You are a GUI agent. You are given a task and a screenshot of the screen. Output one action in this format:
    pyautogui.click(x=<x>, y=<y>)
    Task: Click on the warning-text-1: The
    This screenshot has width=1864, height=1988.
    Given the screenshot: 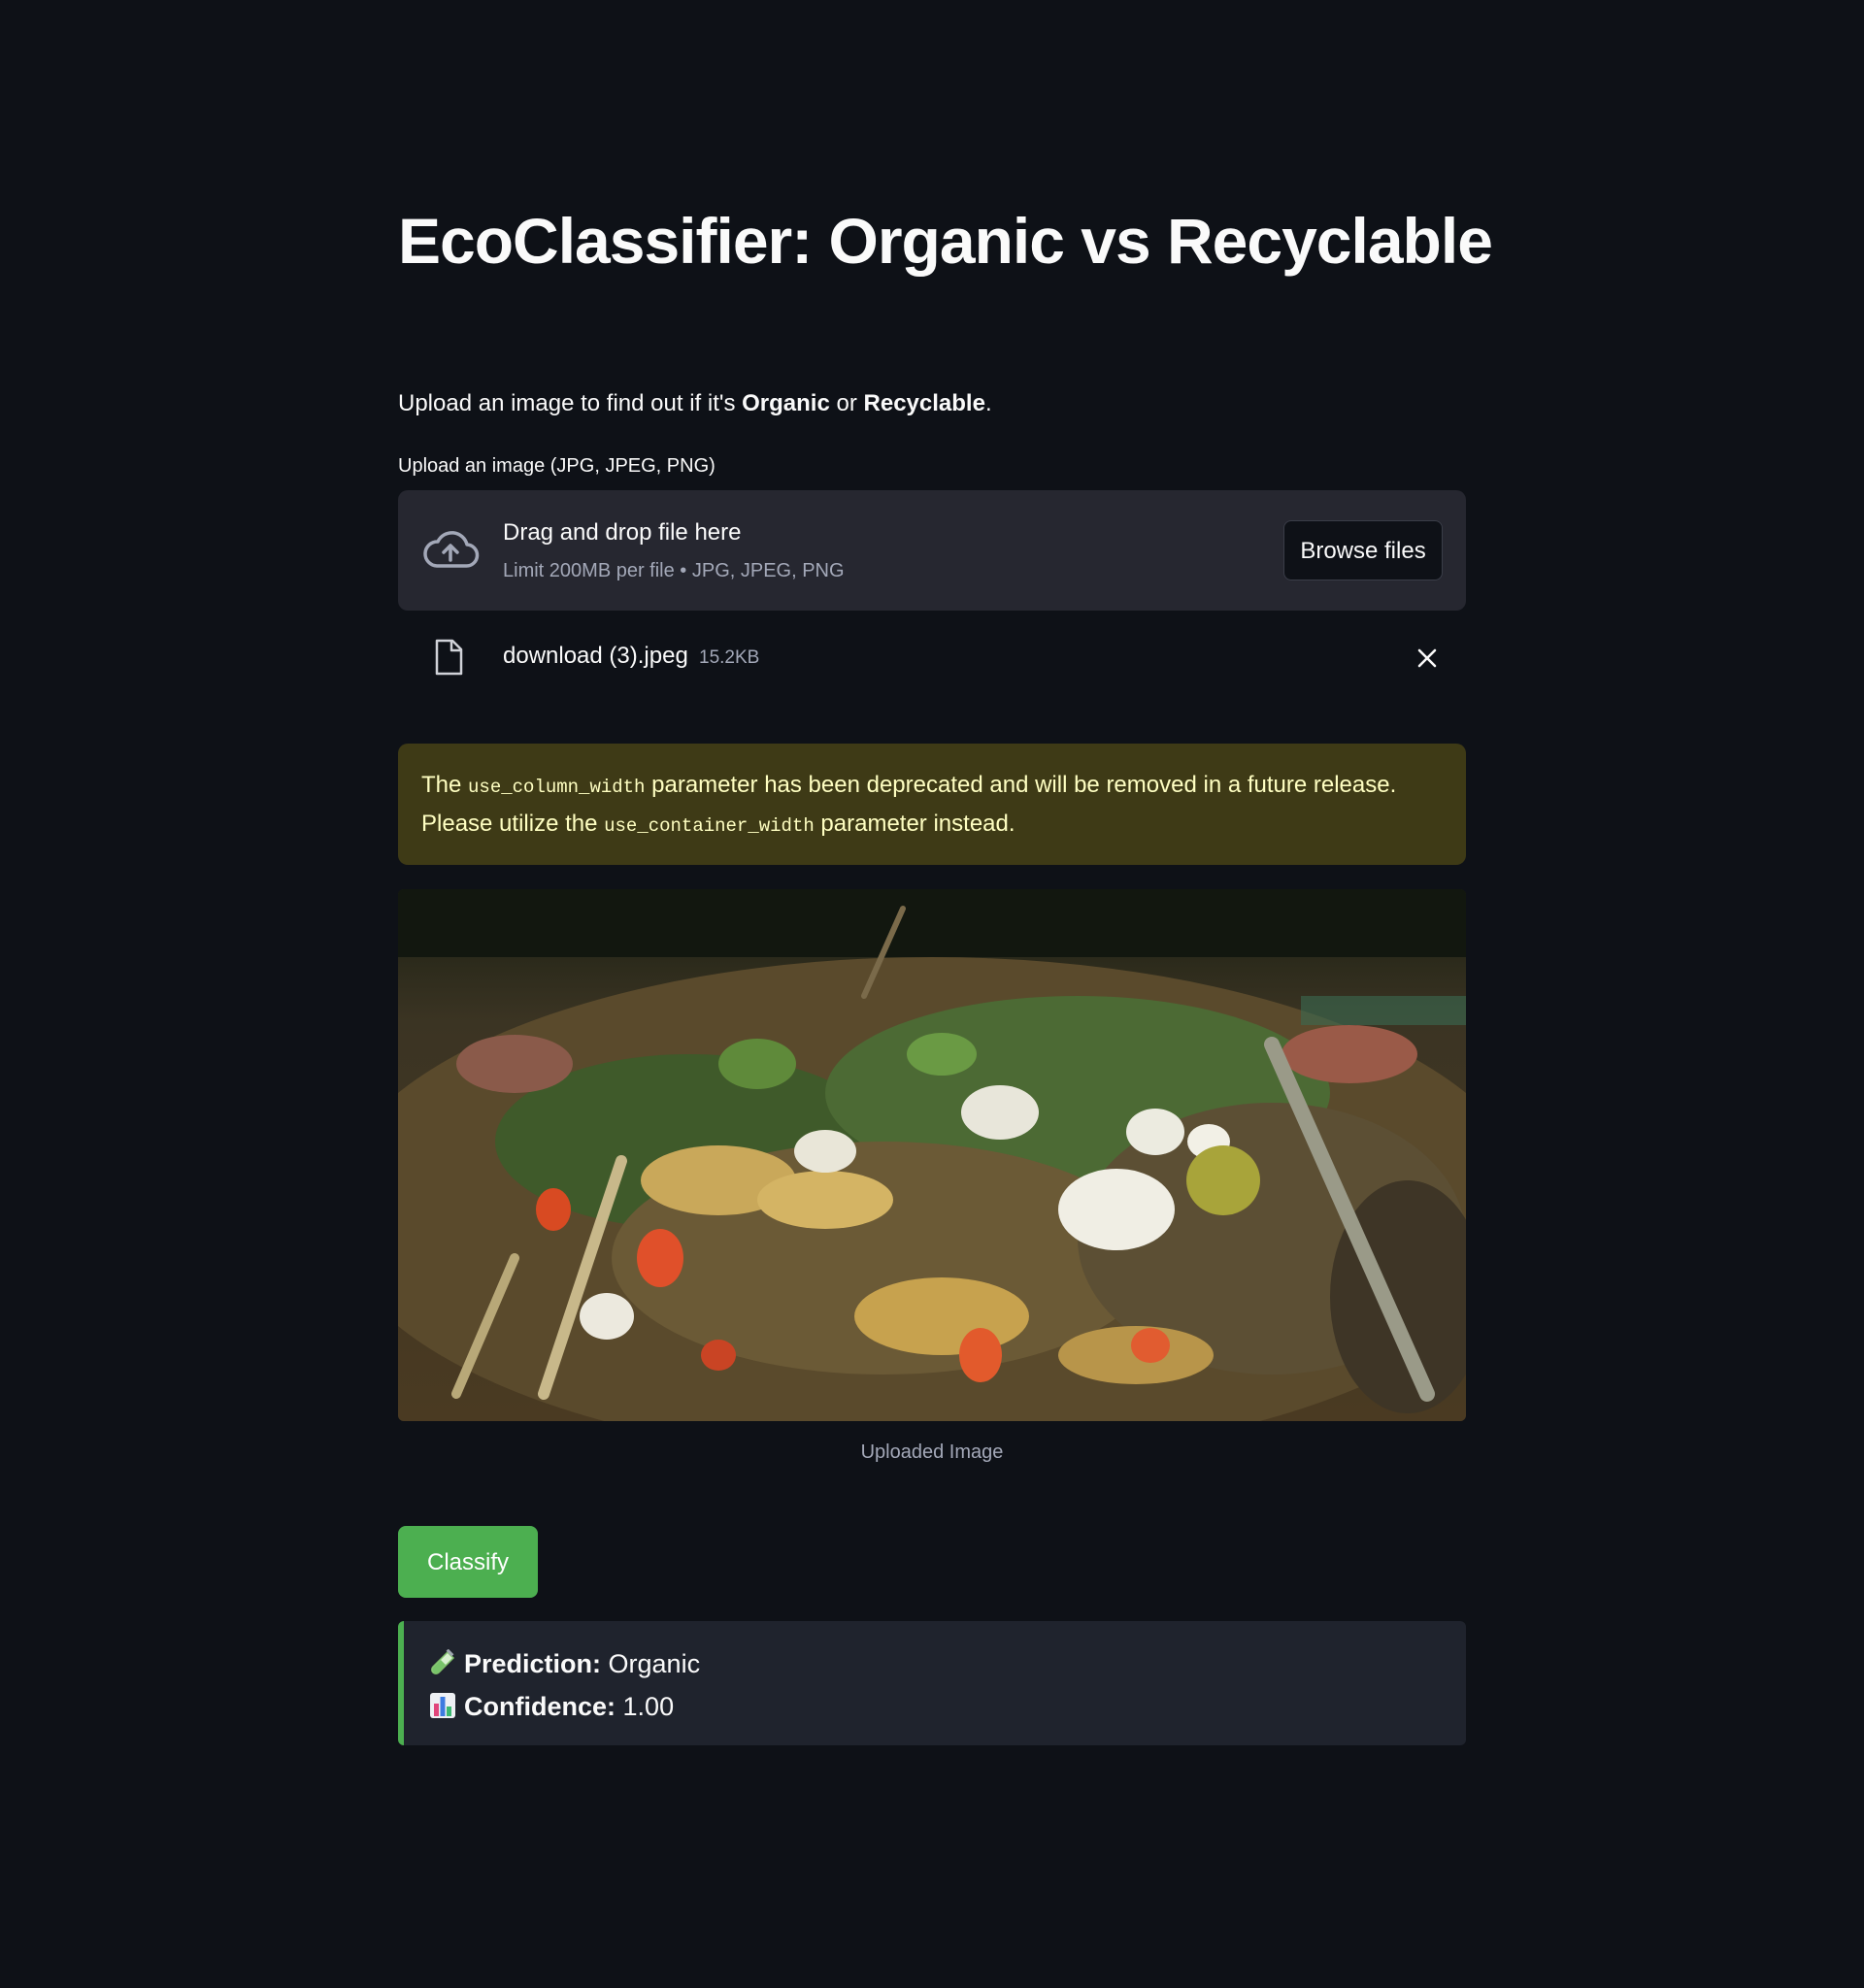 What is the action you would take?
    pyautogui.click(x=445, y=785)
    